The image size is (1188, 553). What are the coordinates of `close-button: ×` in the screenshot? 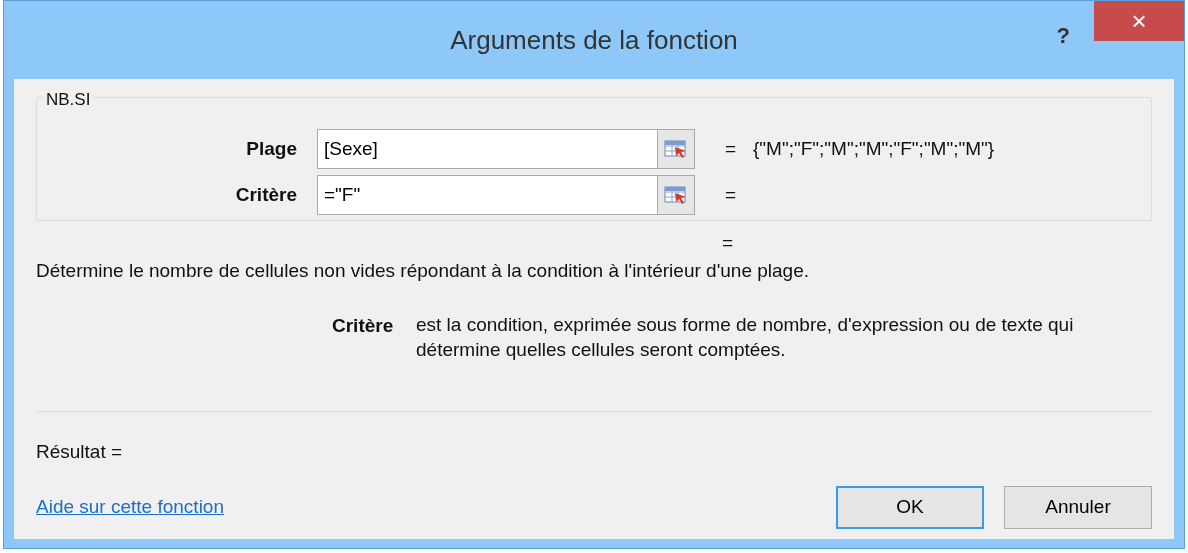 It's located at (1139, 21).